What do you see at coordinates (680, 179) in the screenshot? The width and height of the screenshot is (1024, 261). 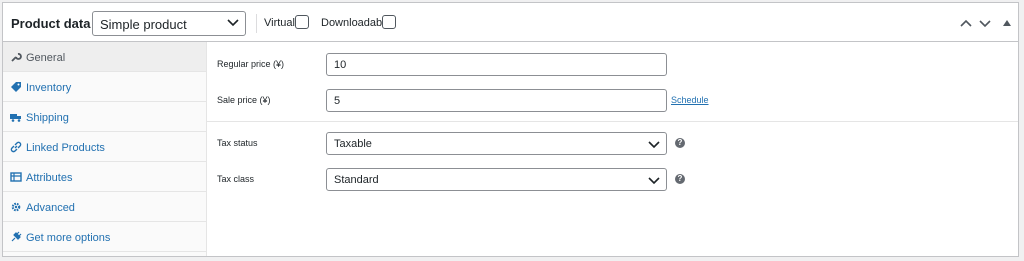 I see `tax-class-help-icon: ?` at bounding box center [680, 179].